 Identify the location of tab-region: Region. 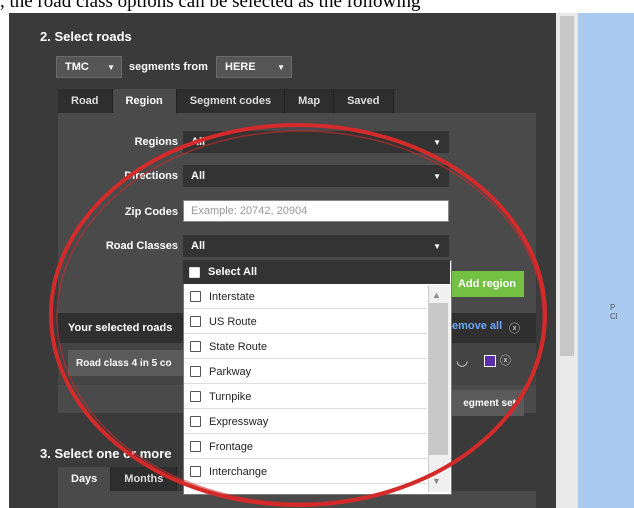
(144, 101).